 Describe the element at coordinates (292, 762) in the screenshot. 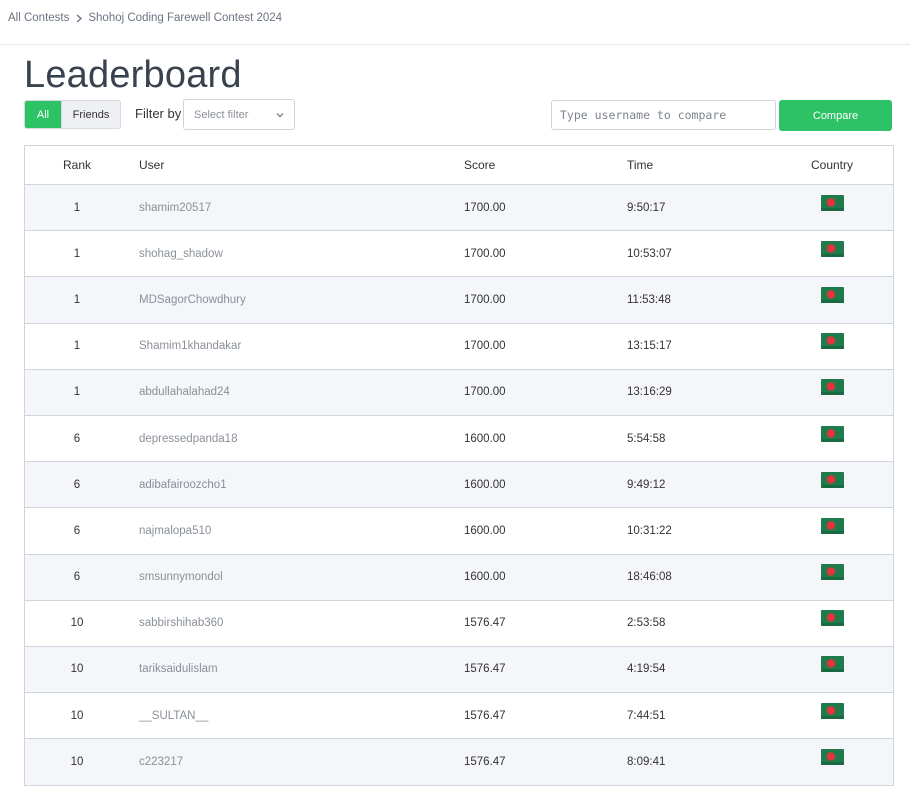

I see `user-link: c223217` at that location.